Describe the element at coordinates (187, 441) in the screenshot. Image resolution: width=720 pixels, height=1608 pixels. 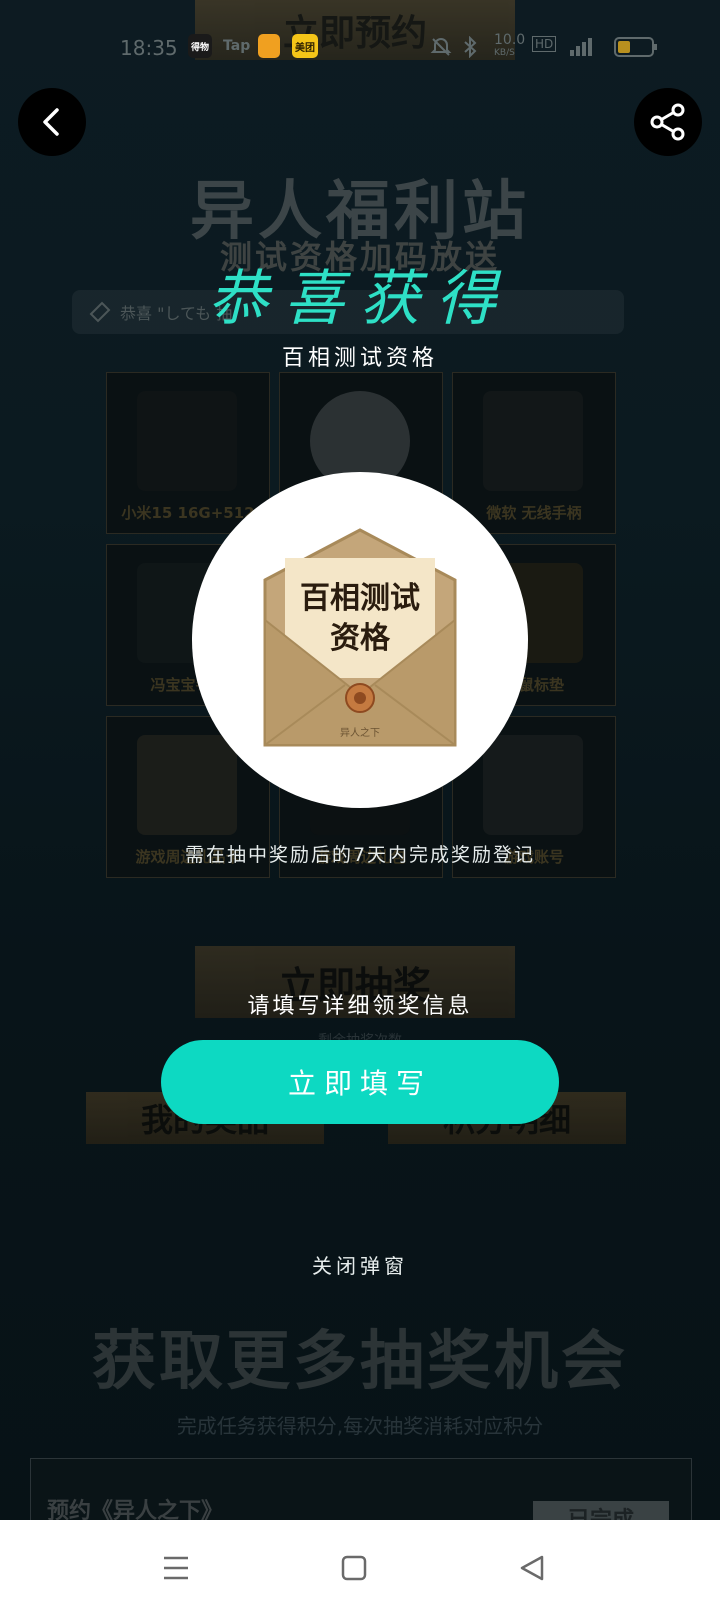
I see `phone-image` at that location.